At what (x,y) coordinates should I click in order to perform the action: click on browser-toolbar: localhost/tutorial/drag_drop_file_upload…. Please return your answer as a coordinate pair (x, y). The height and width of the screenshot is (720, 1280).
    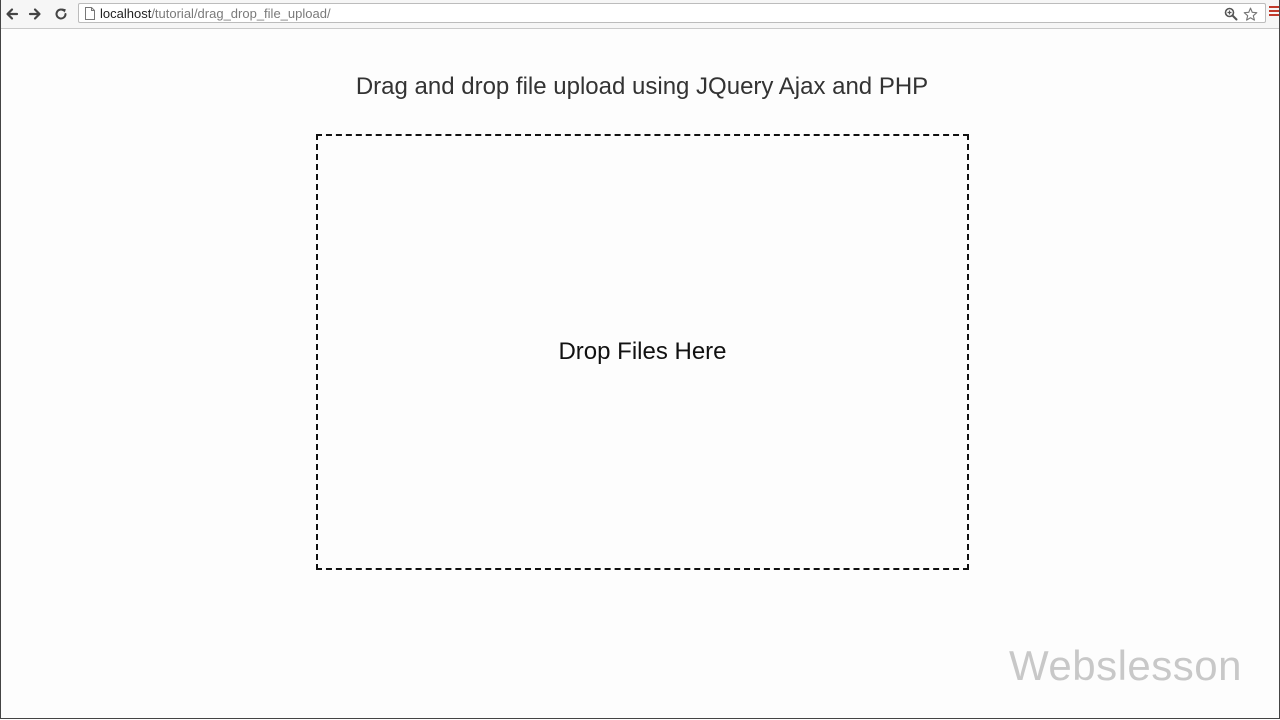
    Looking at the image, I should click on (640, 14).